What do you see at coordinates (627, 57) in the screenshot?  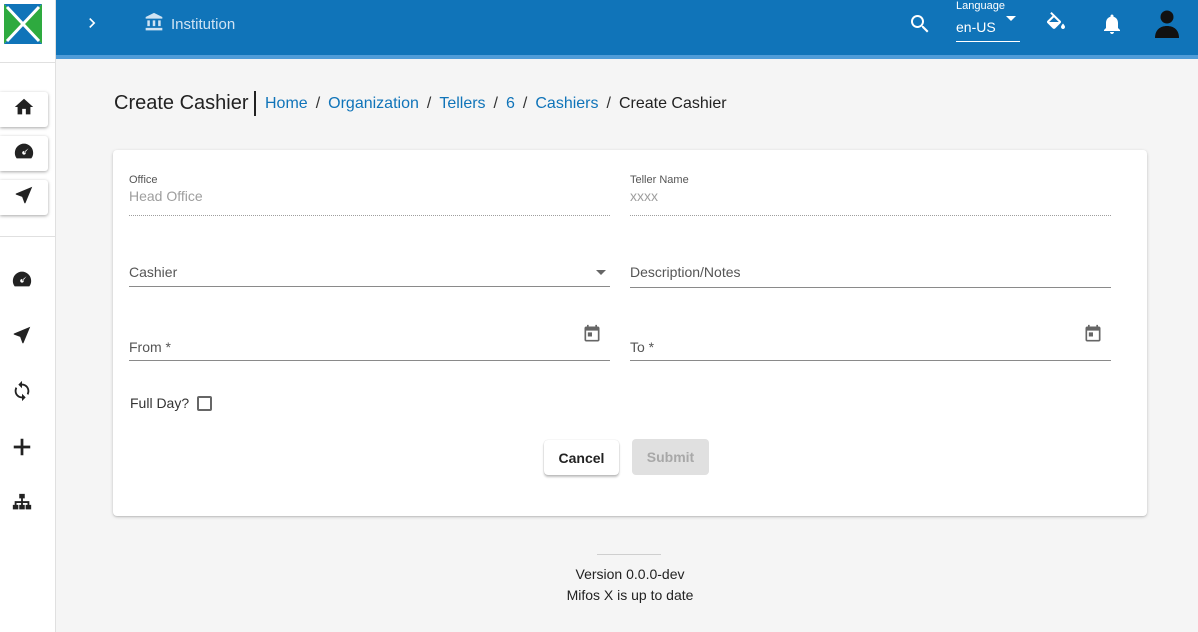 I see `toolbar-accent-stripe` at bounding box center [627, 57].